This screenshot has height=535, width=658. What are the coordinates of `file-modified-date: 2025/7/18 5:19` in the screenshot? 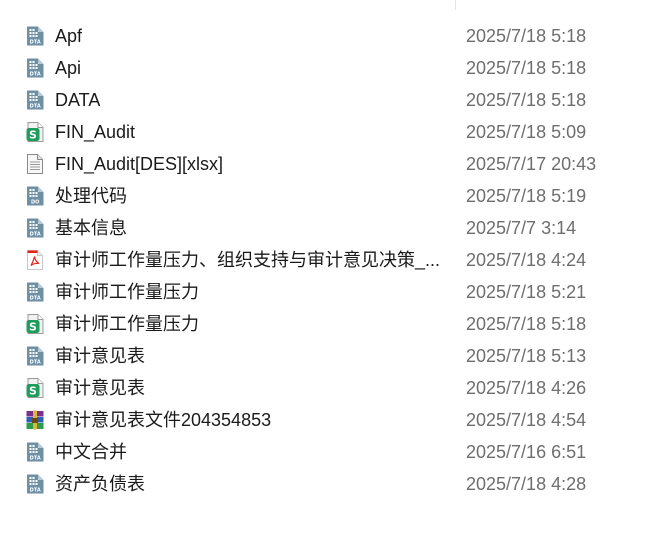 It's located at (526, 196).